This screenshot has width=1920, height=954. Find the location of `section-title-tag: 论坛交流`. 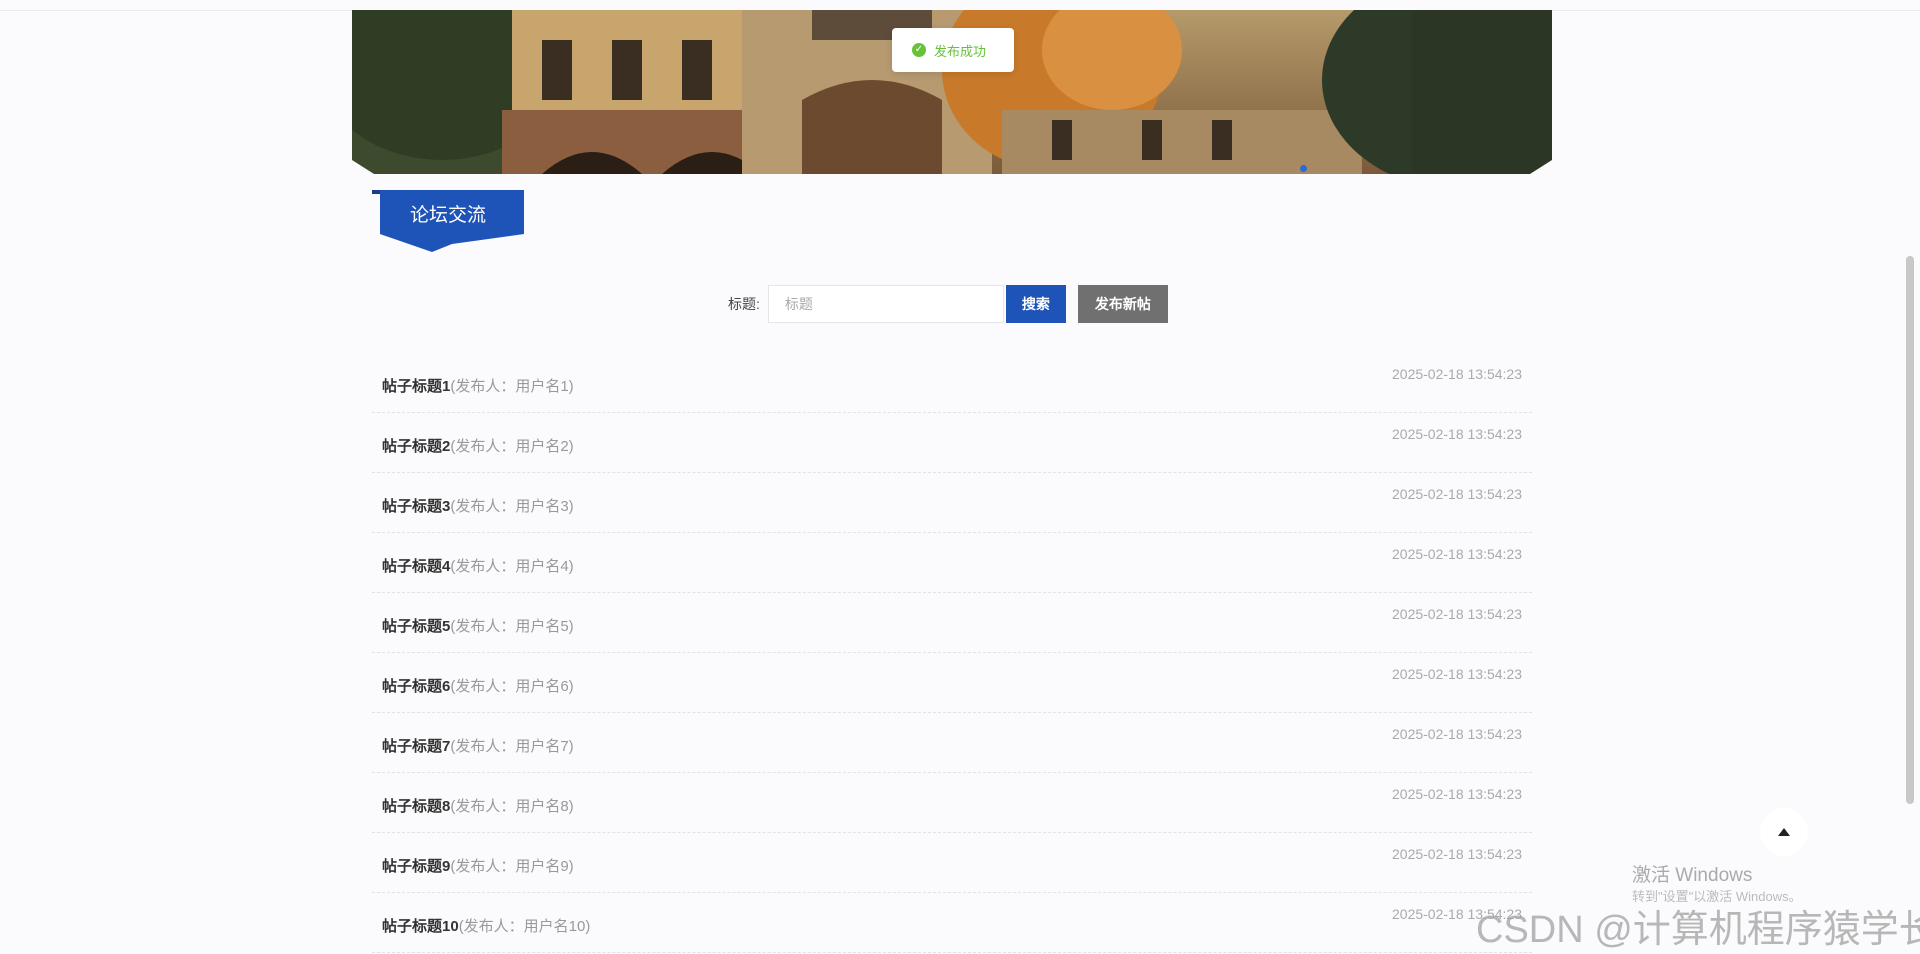

section-title-tag: 论坛交流 is located at coordinates (448, 221).